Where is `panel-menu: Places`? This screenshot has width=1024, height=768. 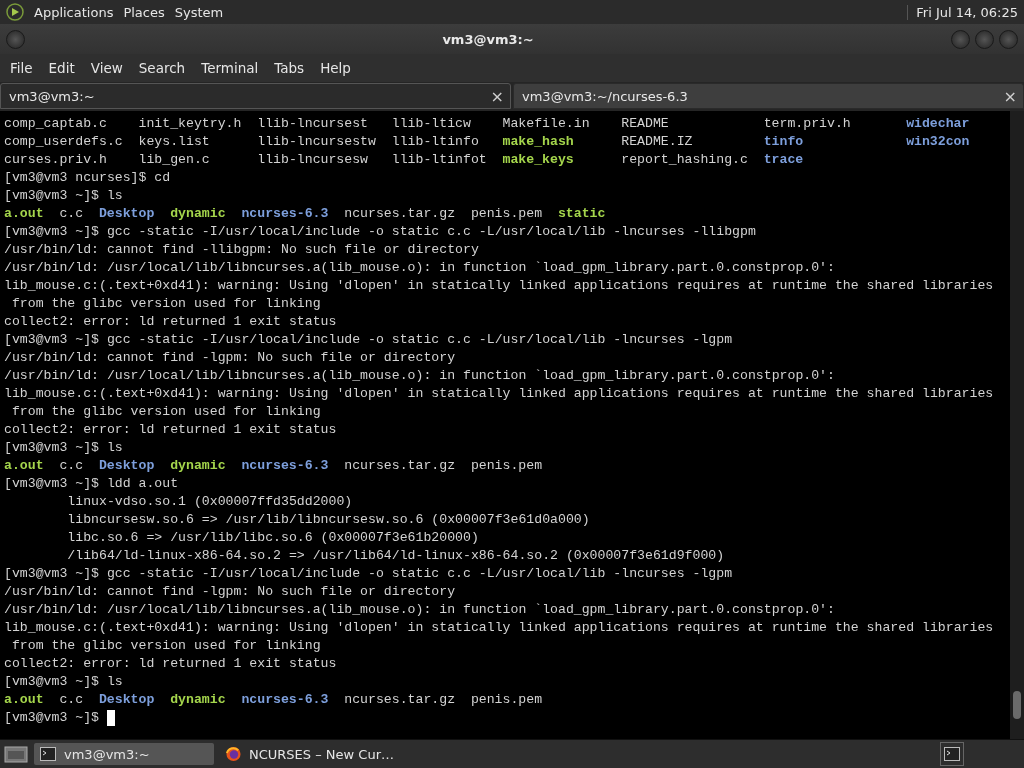
panel-menu: Places is located at coordinates (144, 12).